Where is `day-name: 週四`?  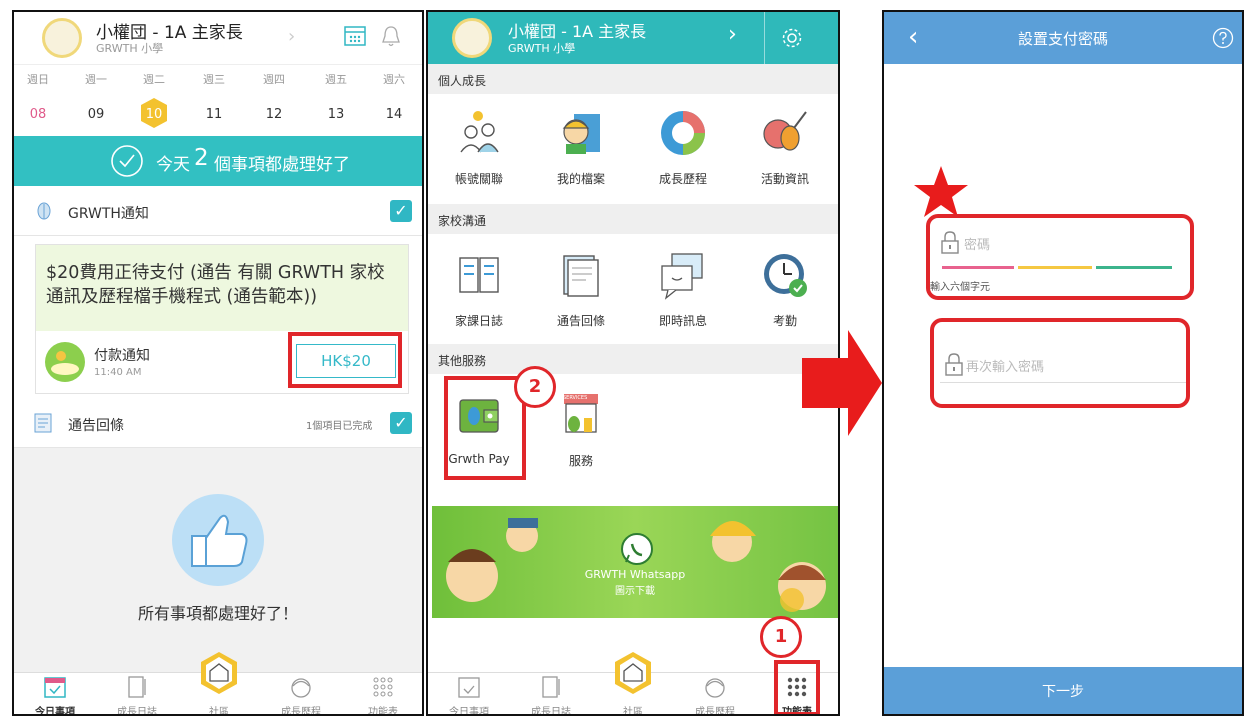 day-name: 週四 is located at coordinates (274, 79).